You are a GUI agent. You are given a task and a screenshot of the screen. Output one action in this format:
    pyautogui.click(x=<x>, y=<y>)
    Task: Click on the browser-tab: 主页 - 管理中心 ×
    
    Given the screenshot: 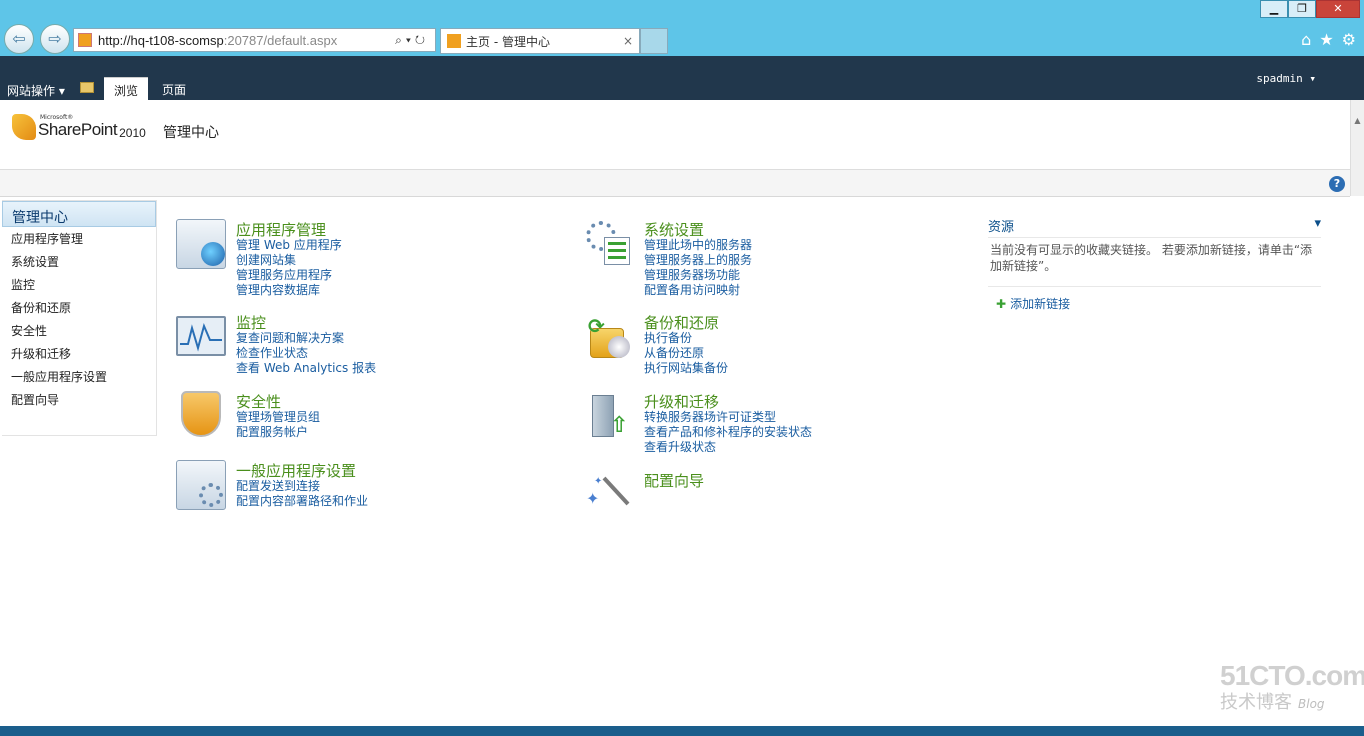 What is the action you would take?
    pyautogui.click(x=540, y=41)
    